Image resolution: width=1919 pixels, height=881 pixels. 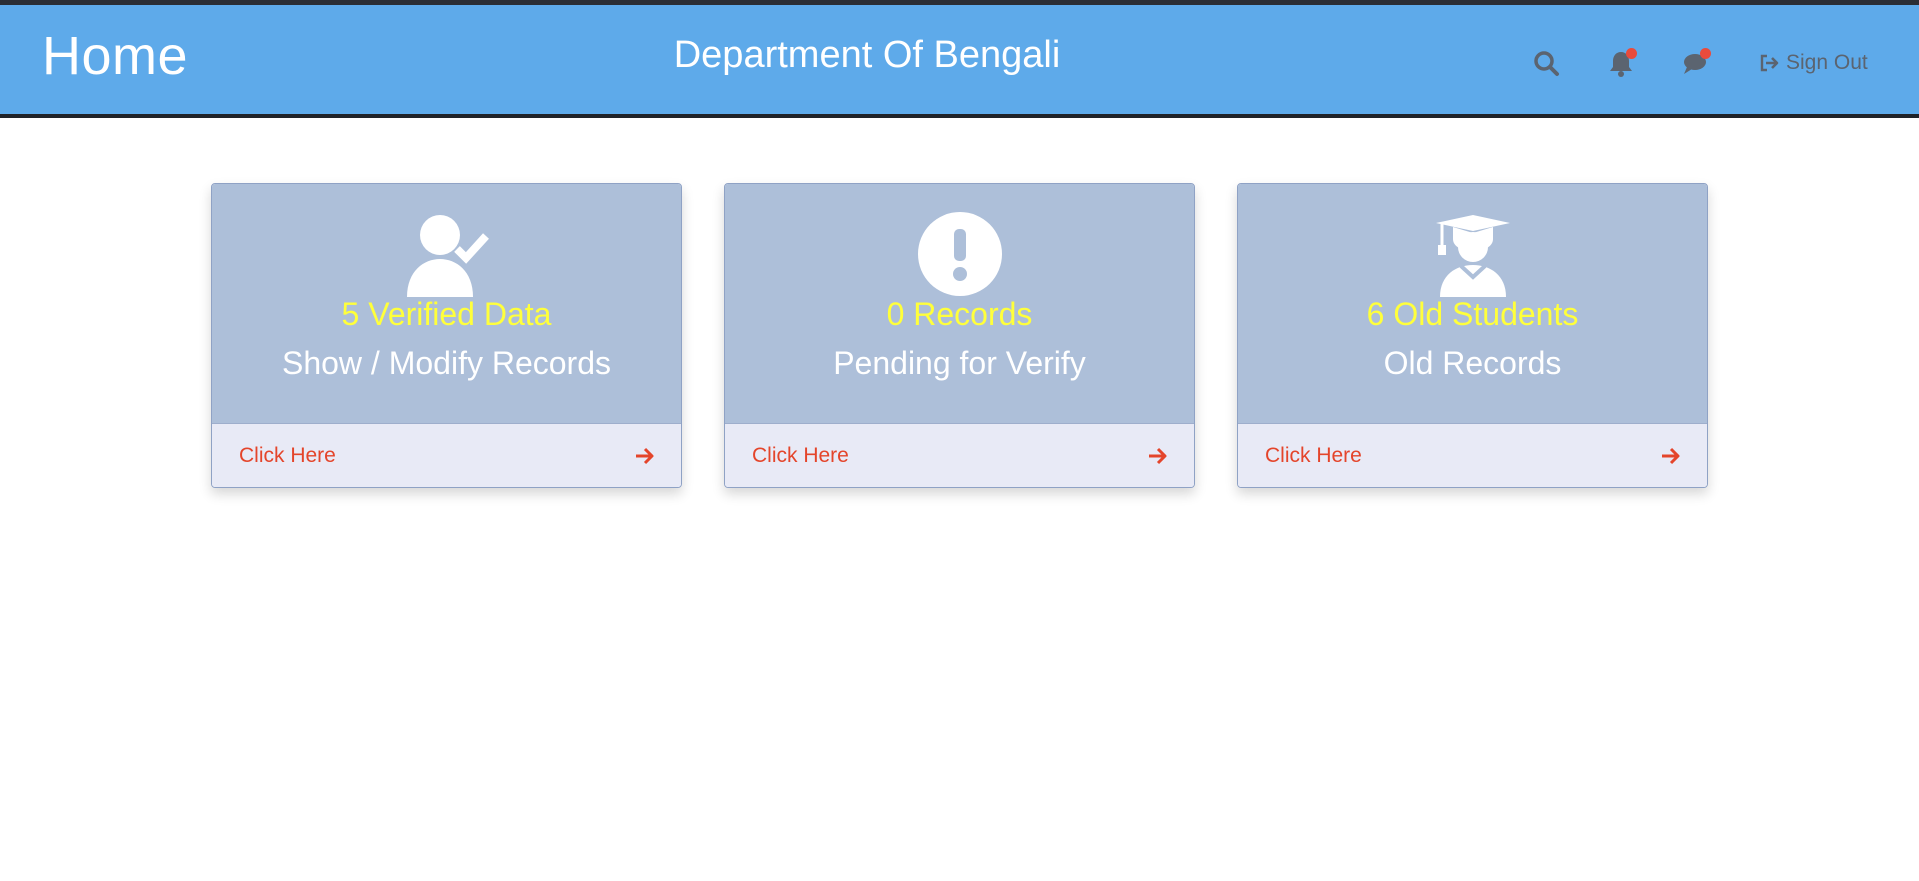 What do you see at coordinates (1473, 254) in the screenshot?
I see `graduate-icon` at bounding box center [1473, 254].